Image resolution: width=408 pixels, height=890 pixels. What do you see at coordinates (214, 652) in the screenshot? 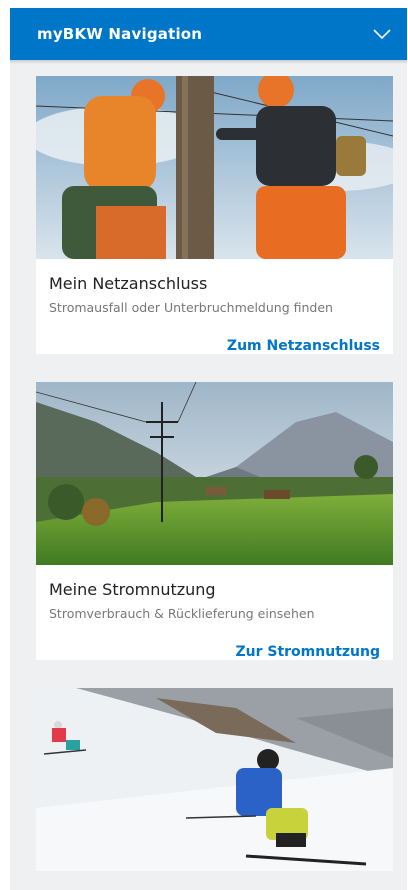
I see `stromnutzung-link: Zur Stromnutzung` at bounding box center [214, 652].